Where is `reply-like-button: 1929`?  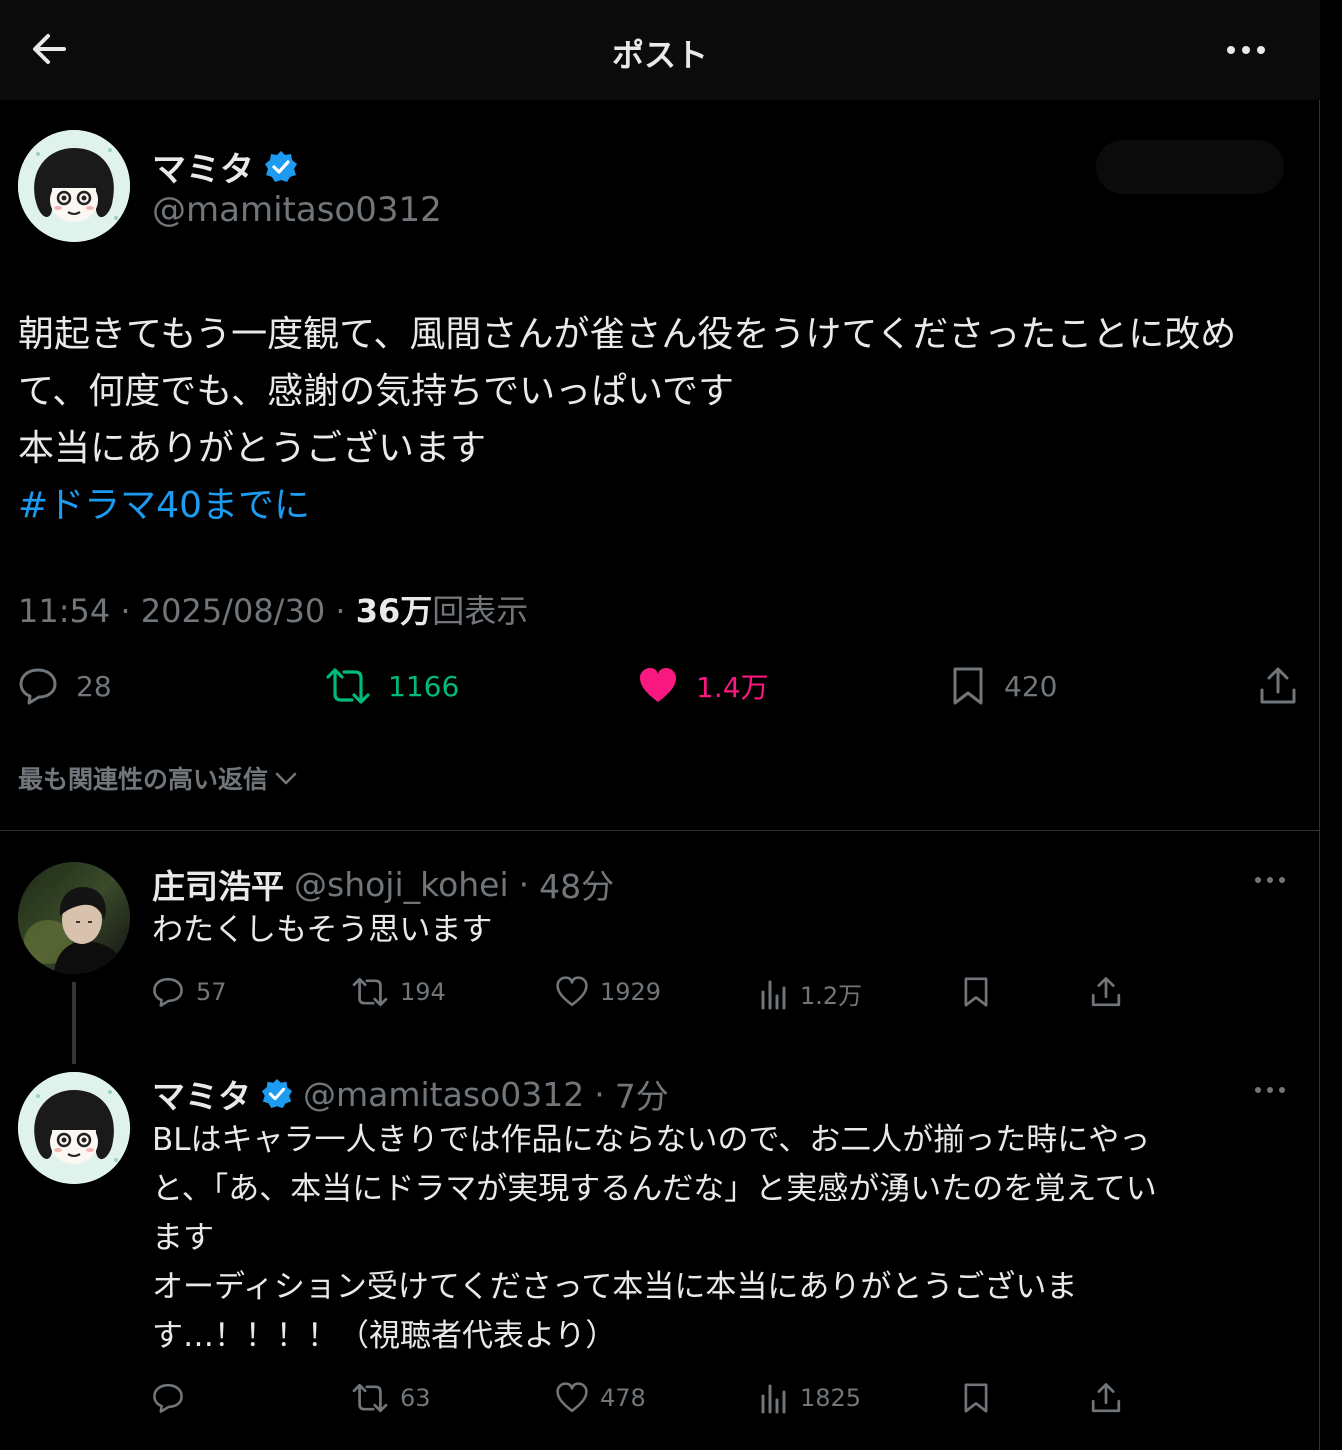
reply-like-button: 1929 is located at coordinates (608, 992).